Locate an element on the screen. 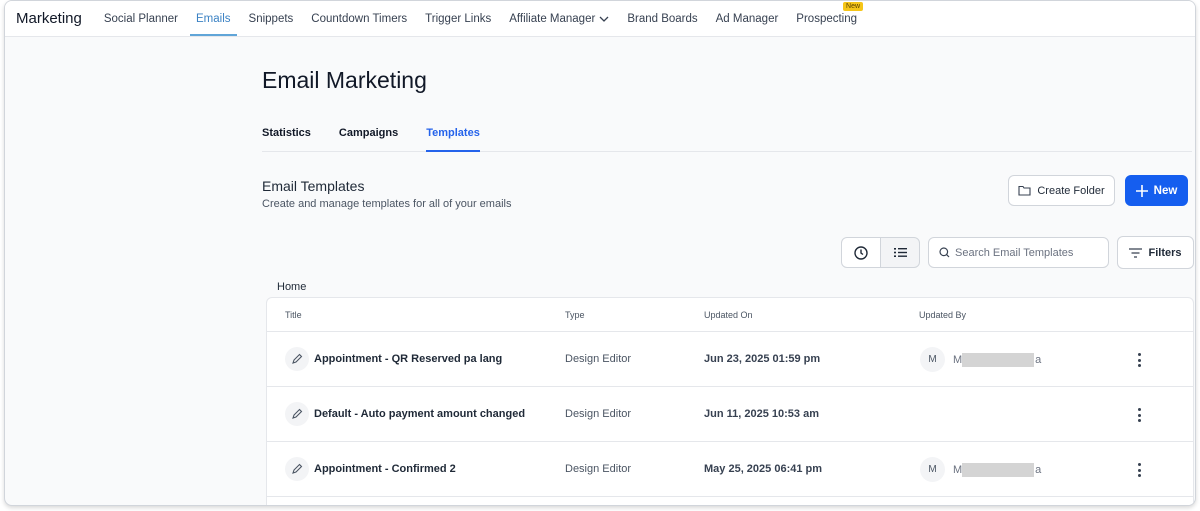 This screenshot has width=1200, height=511. create-folder-label: Create Folder is located at coordinates (1071, 190).